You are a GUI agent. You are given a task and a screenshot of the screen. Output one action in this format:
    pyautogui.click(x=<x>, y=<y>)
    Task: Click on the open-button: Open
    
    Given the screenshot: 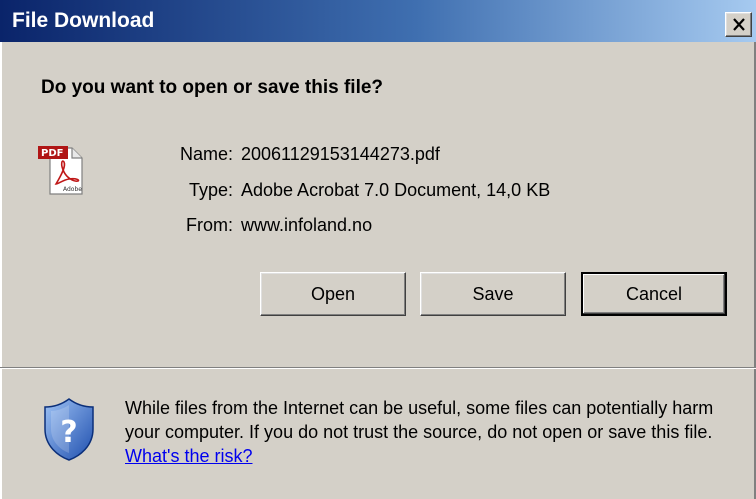 What is the action you would take?
    pyautogui.click(x=333, y=294)
    